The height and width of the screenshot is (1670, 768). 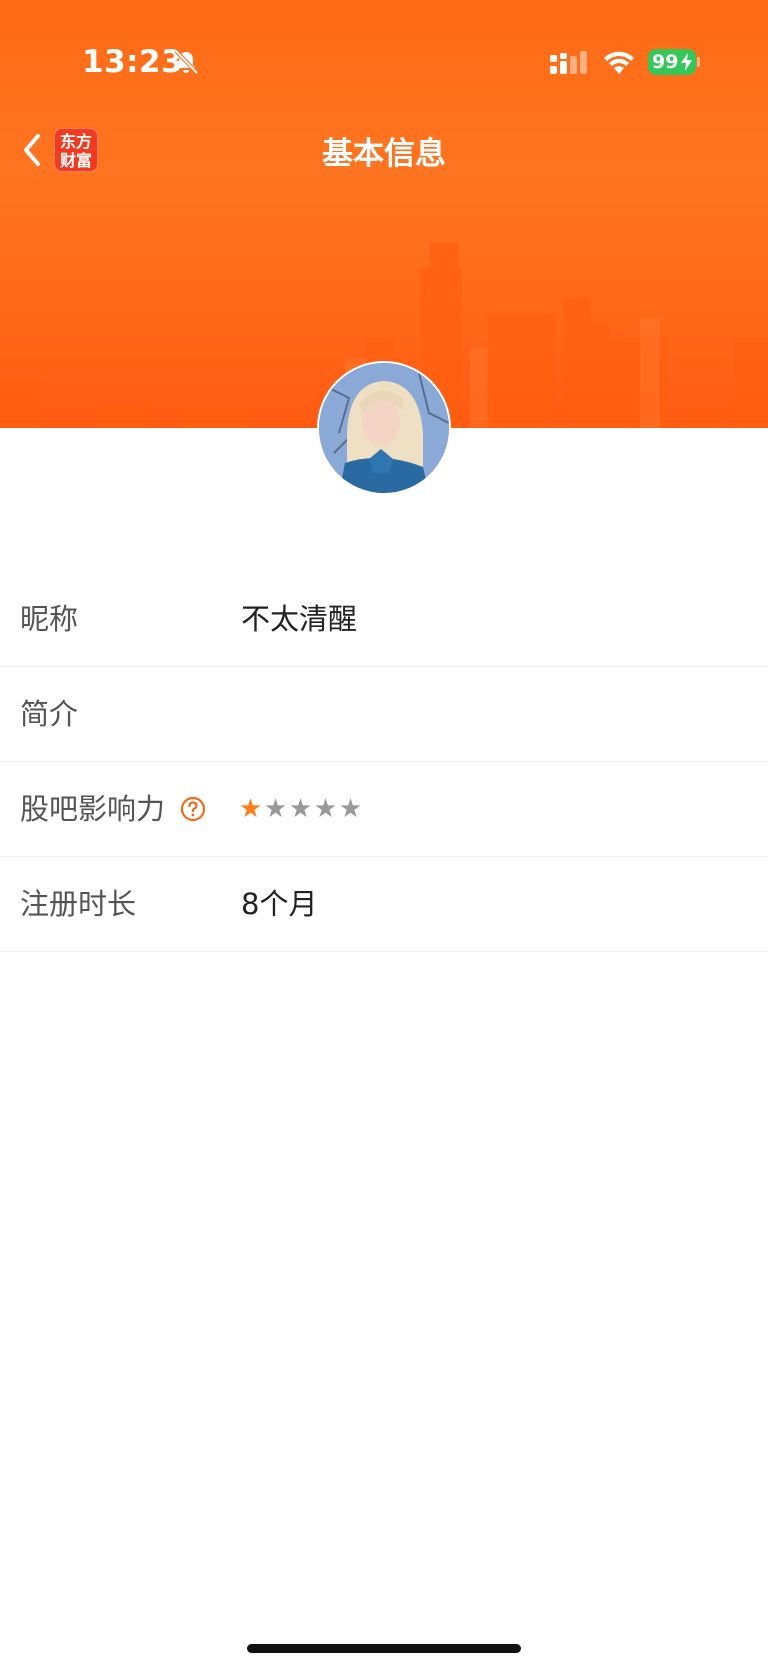 I want to click on row-nickname: 昵称 不太清醒, so click(x=384, y=619).